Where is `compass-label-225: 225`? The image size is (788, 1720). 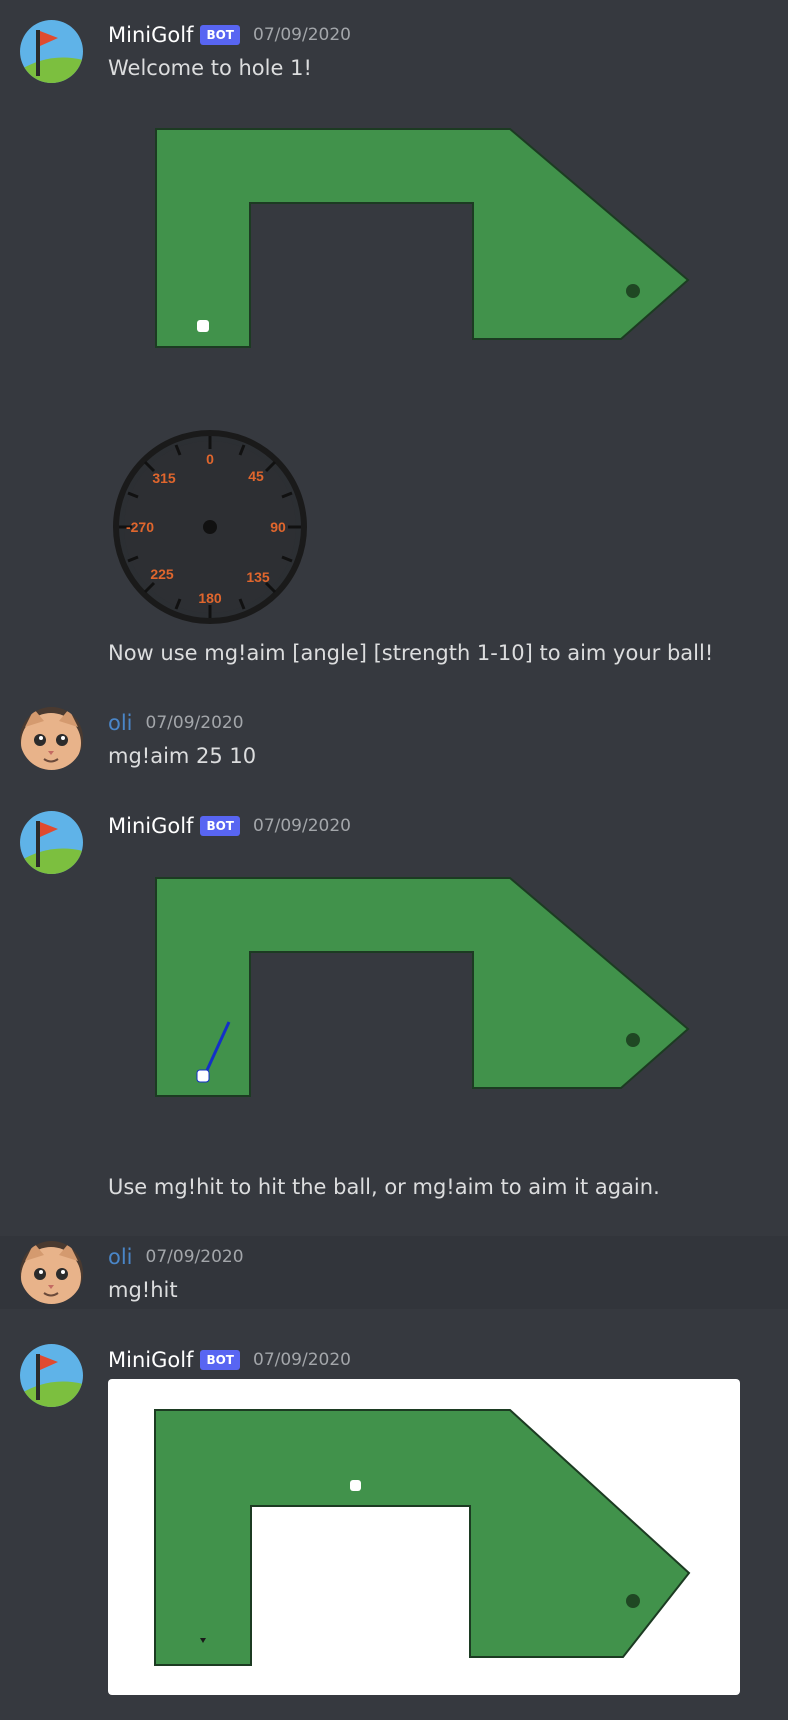
compass-label-225: 225 is located at coordinates (162, 574).